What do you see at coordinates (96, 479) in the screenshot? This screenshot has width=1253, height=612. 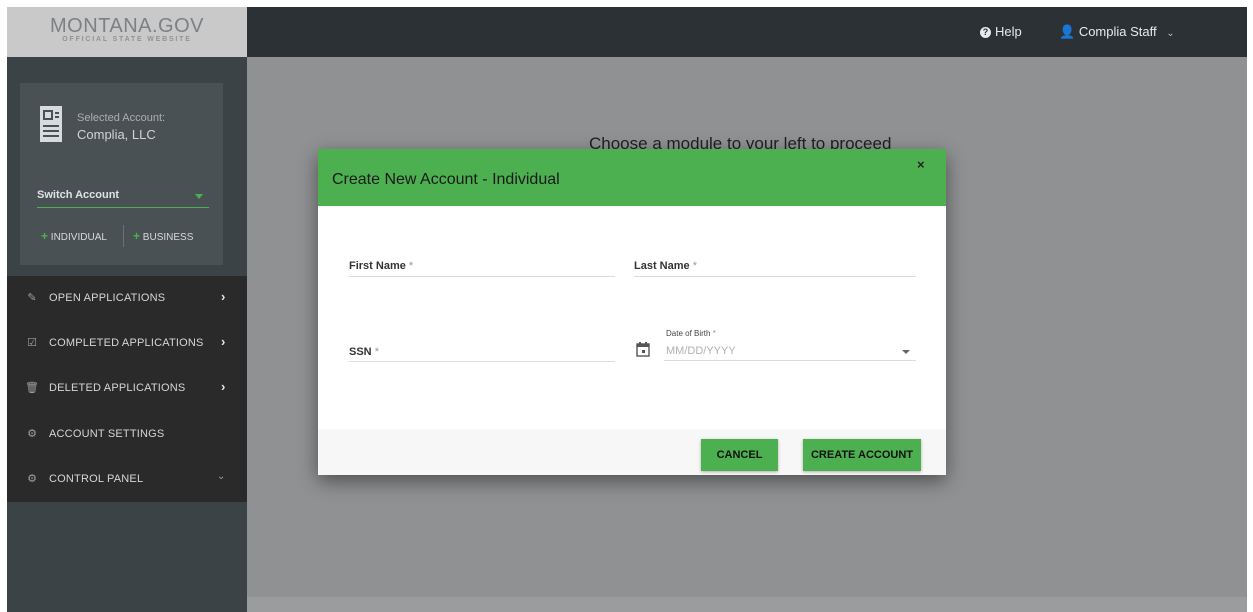 I see `nav-label: CONTROL PANEL` at bounding box center [96, 479].